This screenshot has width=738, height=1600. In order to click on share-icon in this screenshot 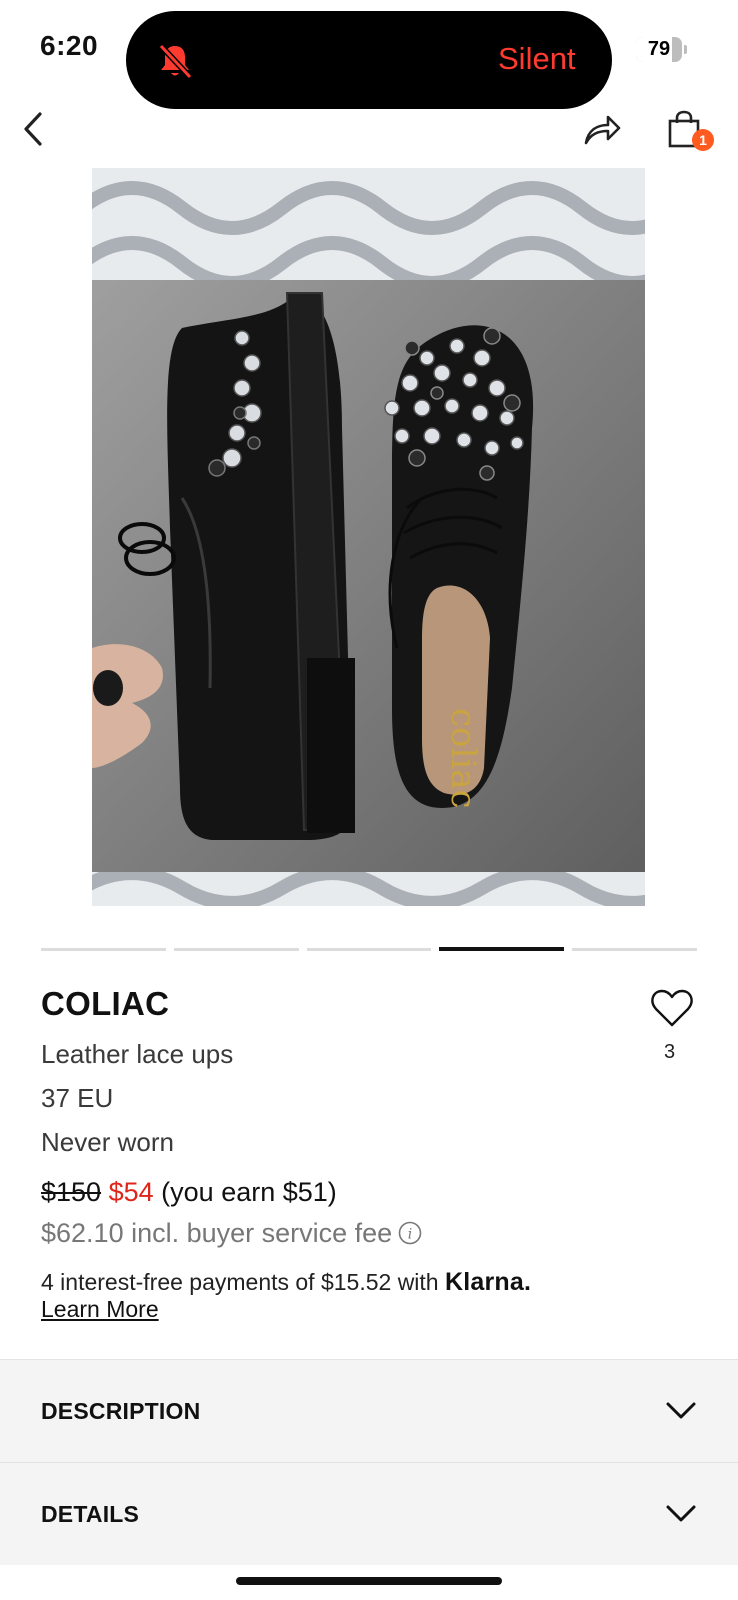, I will do `click(602, 130)`.